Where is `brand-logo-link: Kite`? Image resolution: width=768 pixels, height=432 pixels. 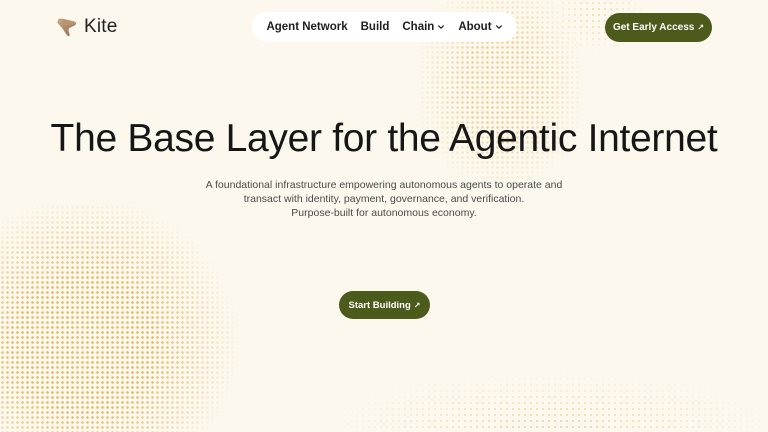 brand-logo-link: Kite is located at coordinates (87, 27).